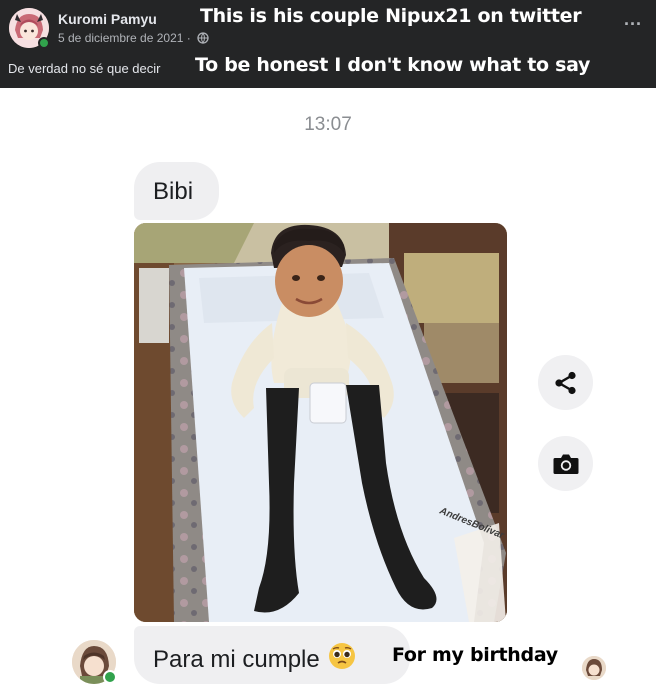 The image size is (656, 689). What do you see at coordinates (393, 65) in the screenshot?
I see `caption-translation: To be honest I don't know what to say` at bounding box center [393, 65].